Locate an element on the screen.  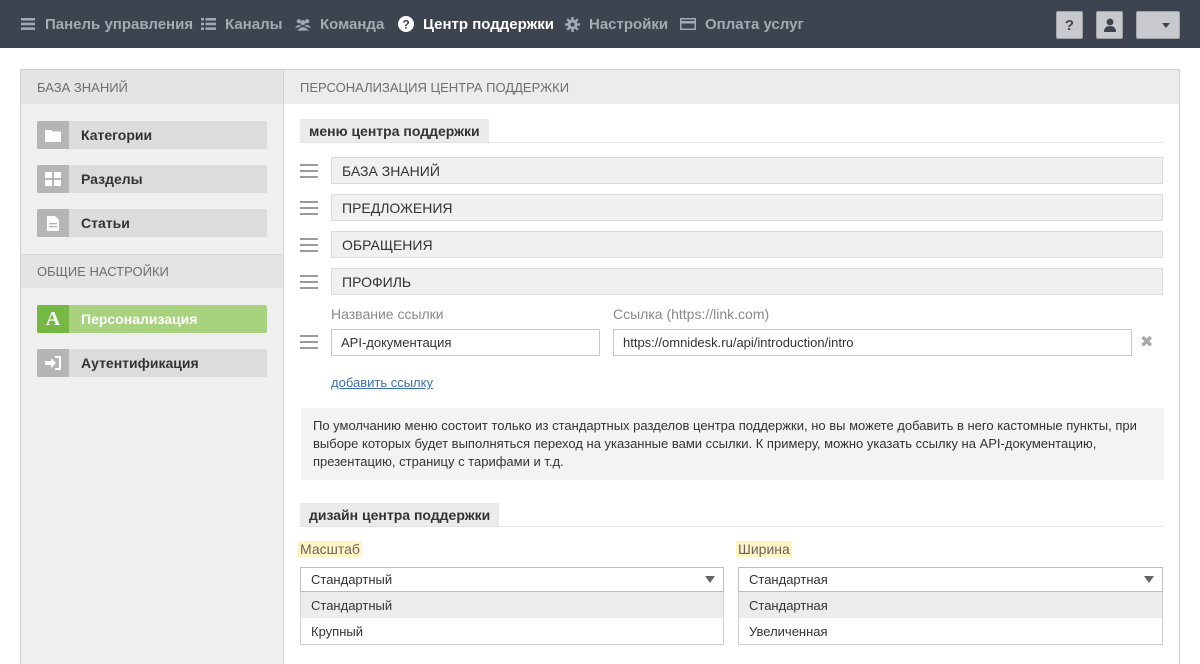
sidebar-section-knowledge-base: БАЗА ЗНАНИЙ is located at coordinates (152, 87).